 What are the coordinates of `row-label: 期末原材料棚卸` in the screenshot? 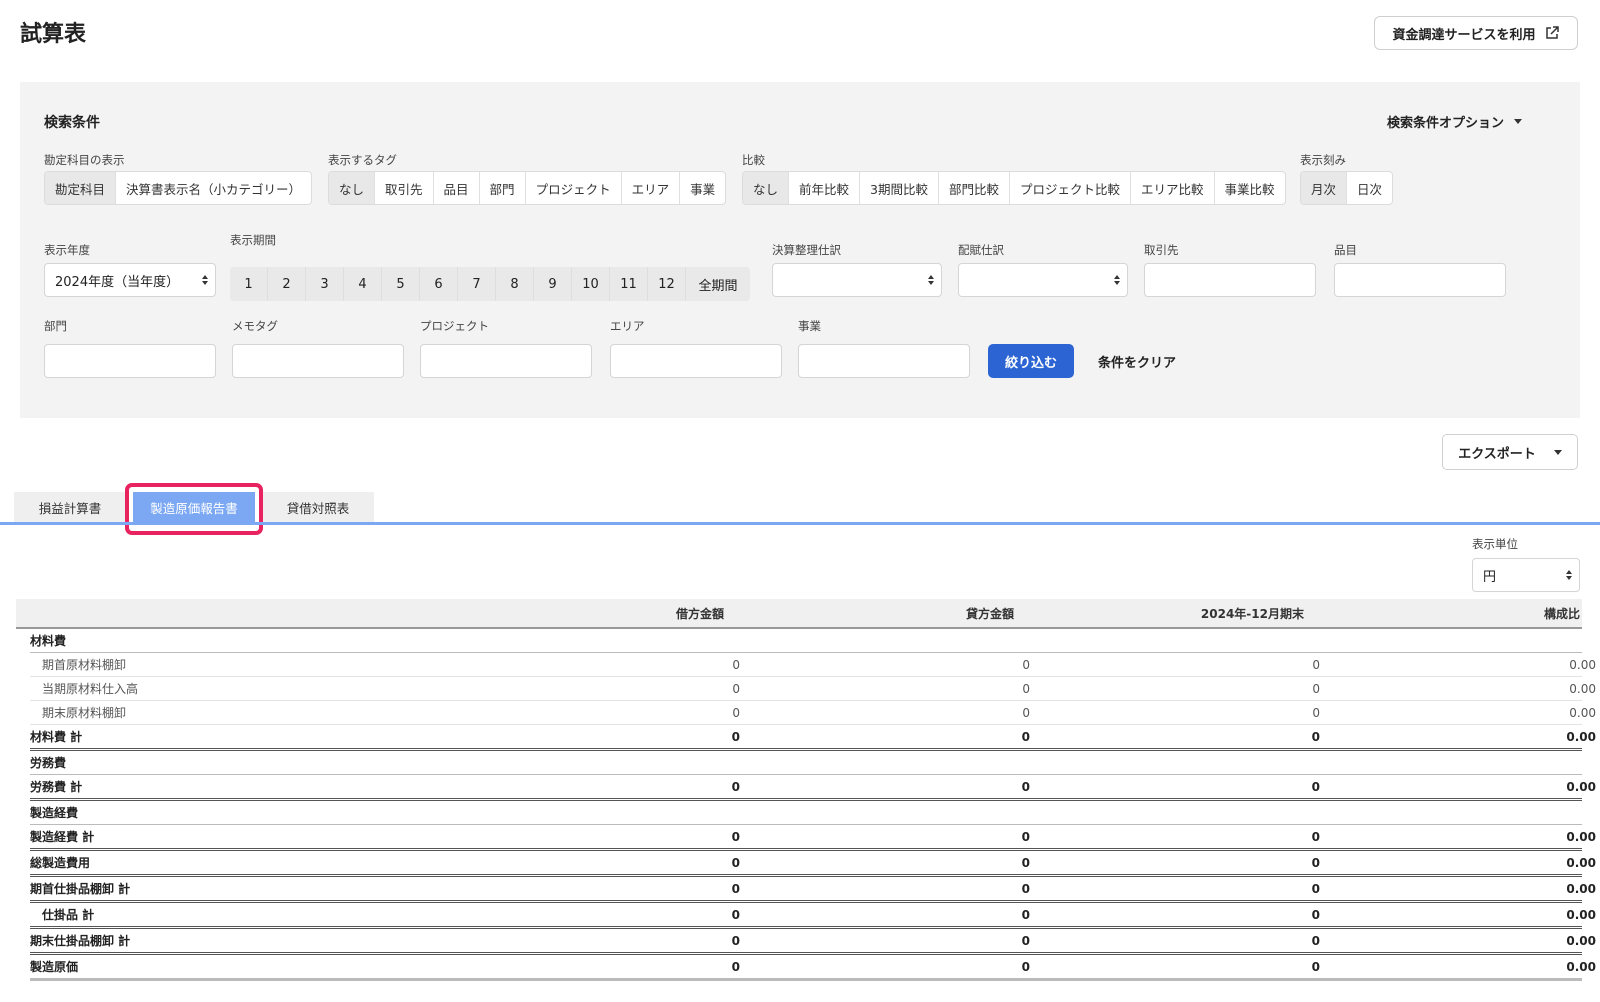 It's located at (84, 713).